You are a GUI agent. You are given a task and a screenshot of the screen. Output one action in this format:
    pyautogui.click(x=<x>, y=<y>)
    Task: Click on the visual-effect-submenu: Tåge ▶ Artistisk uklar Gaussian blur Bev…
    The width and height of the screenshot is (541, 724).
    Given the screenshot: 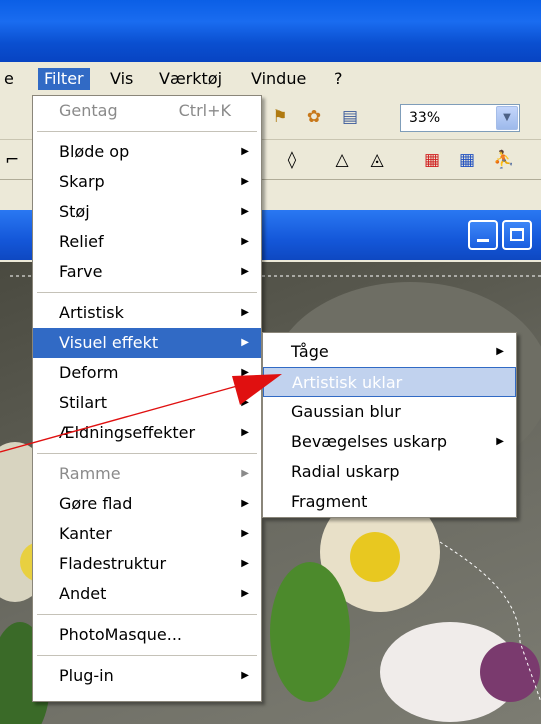 What is the action you would take?
    pyautogui.click(x=389, y=425)
    